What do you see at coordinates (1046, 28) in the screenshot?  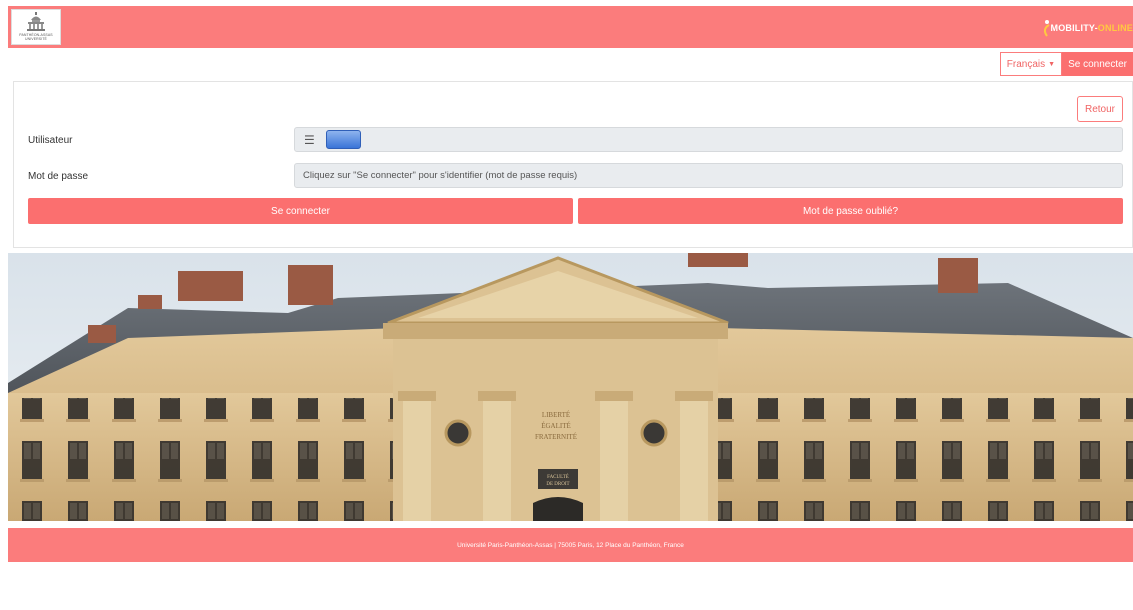 I see `mobility-swoosh-icon` at bounding box center [1046, 28].